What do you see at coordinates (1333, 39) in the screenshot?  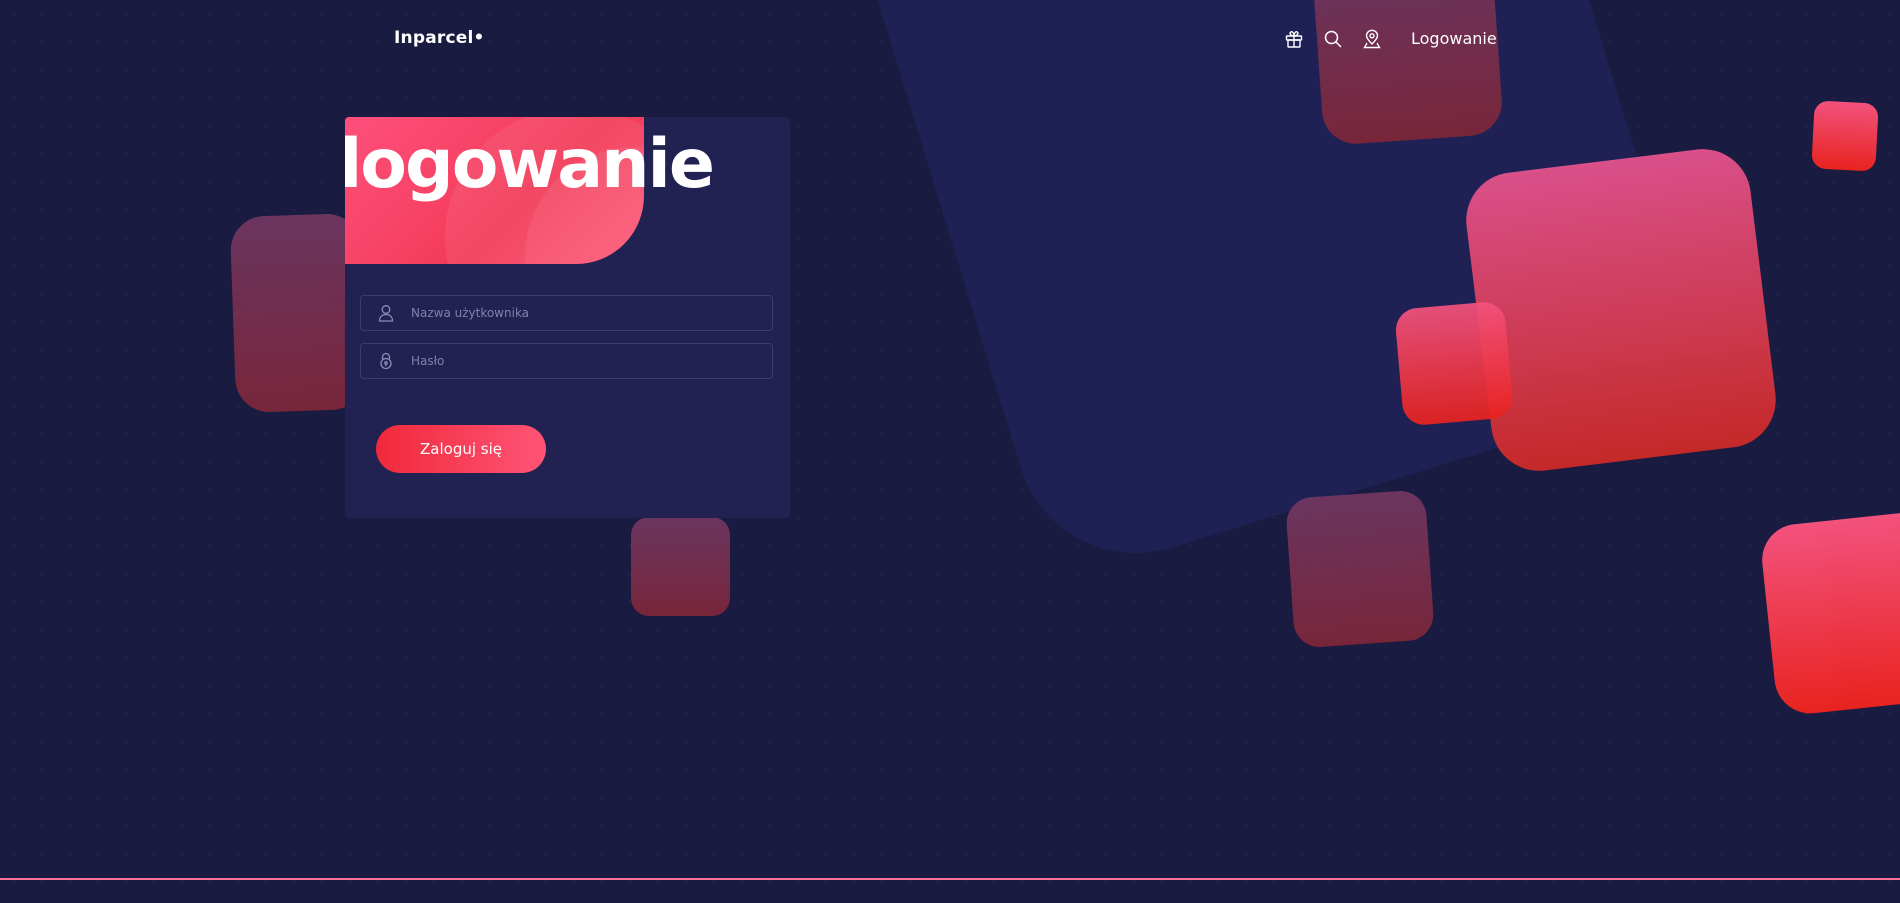 I see `search-icon` at bounding box center [1333, 39].